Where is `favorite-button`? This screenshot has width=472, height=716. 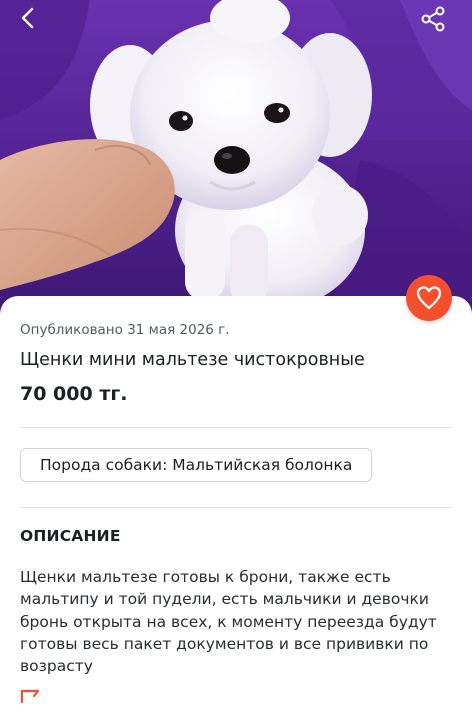
favorite-button is located at coordinates (429, 298).